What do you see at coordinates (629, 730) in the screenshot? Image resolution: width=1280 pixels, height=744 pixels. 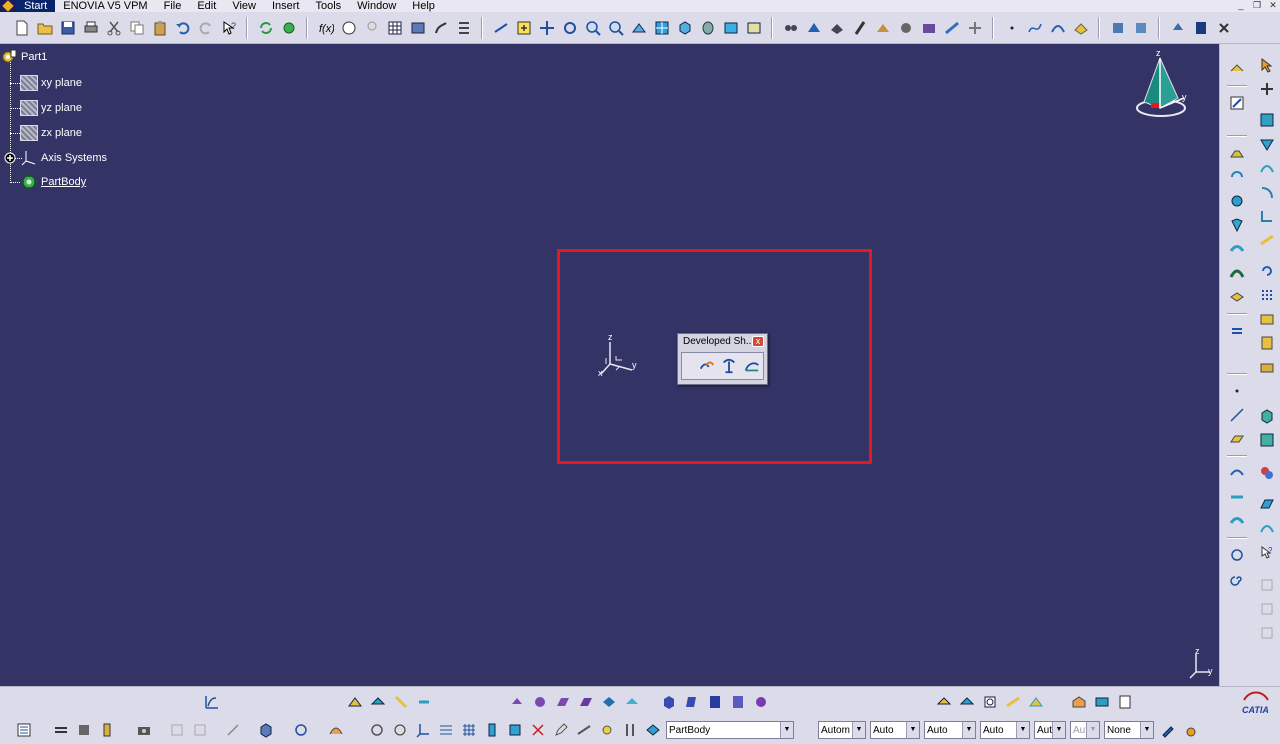 I see `list-tool-icon` at bounding box center [629, 730].